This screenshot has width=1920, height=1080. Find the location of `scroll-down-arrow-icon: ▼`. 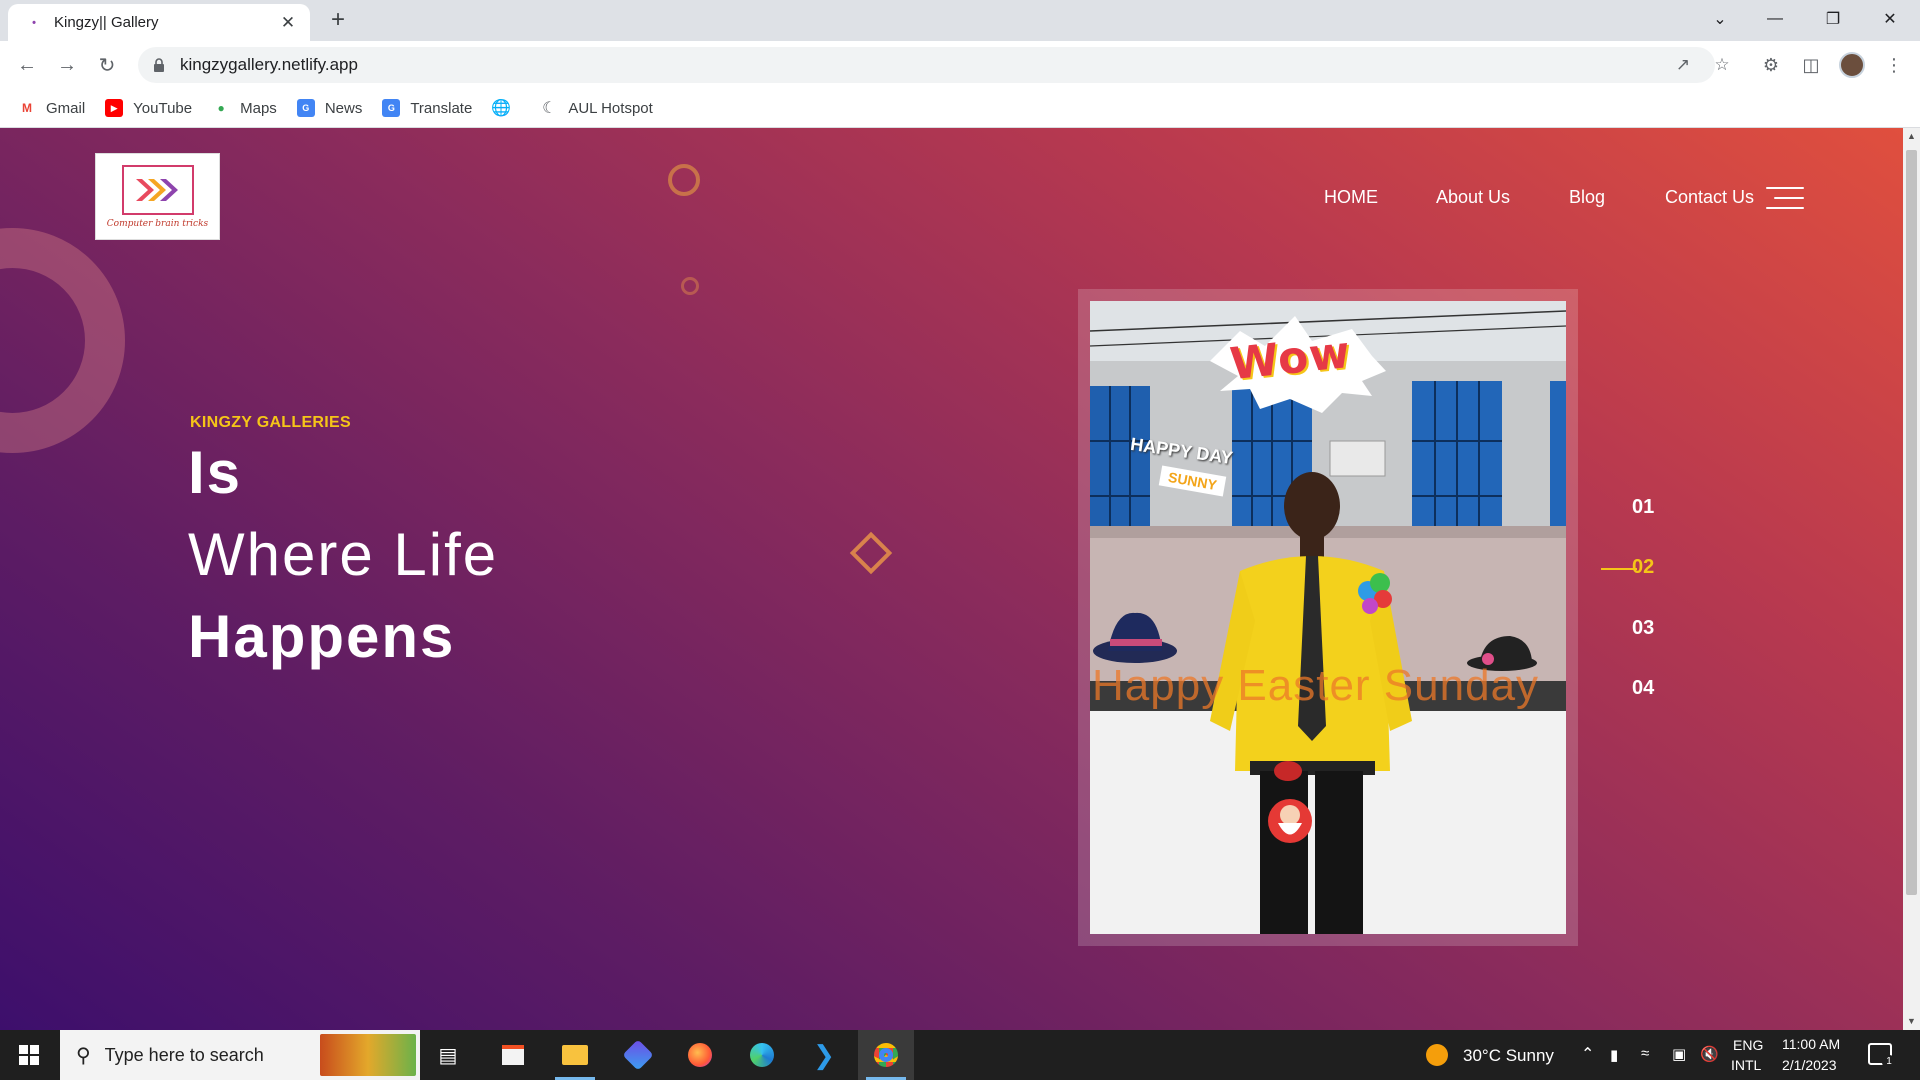

scroll-down-arrow-icon: ▼ is located at coordinates (1911, 1021).